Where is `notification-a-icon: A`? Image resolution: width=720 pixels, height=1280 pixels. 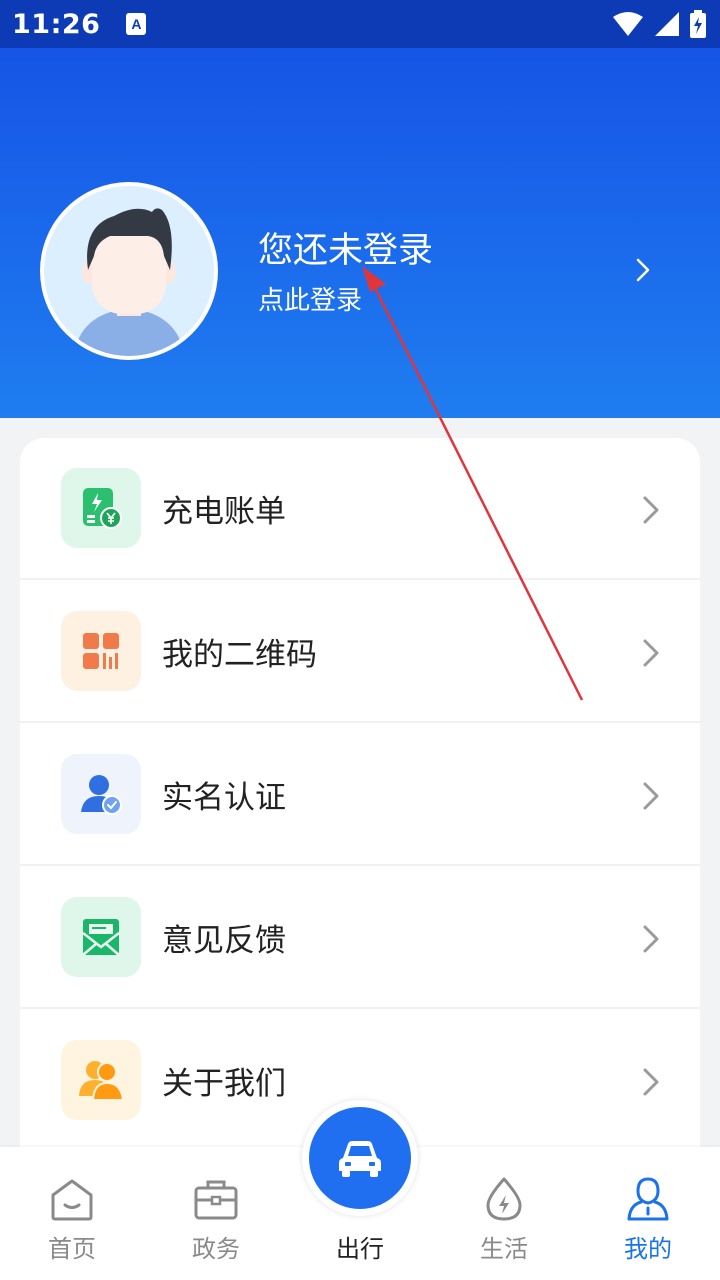 notification-a-icon: A is located at coordinates (136, 24).